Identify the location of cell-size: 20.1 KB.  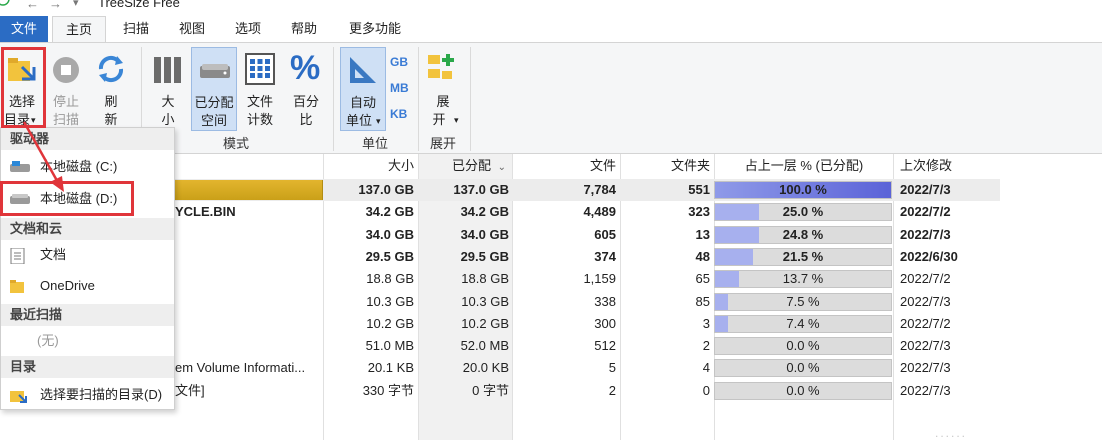
(390, 368).